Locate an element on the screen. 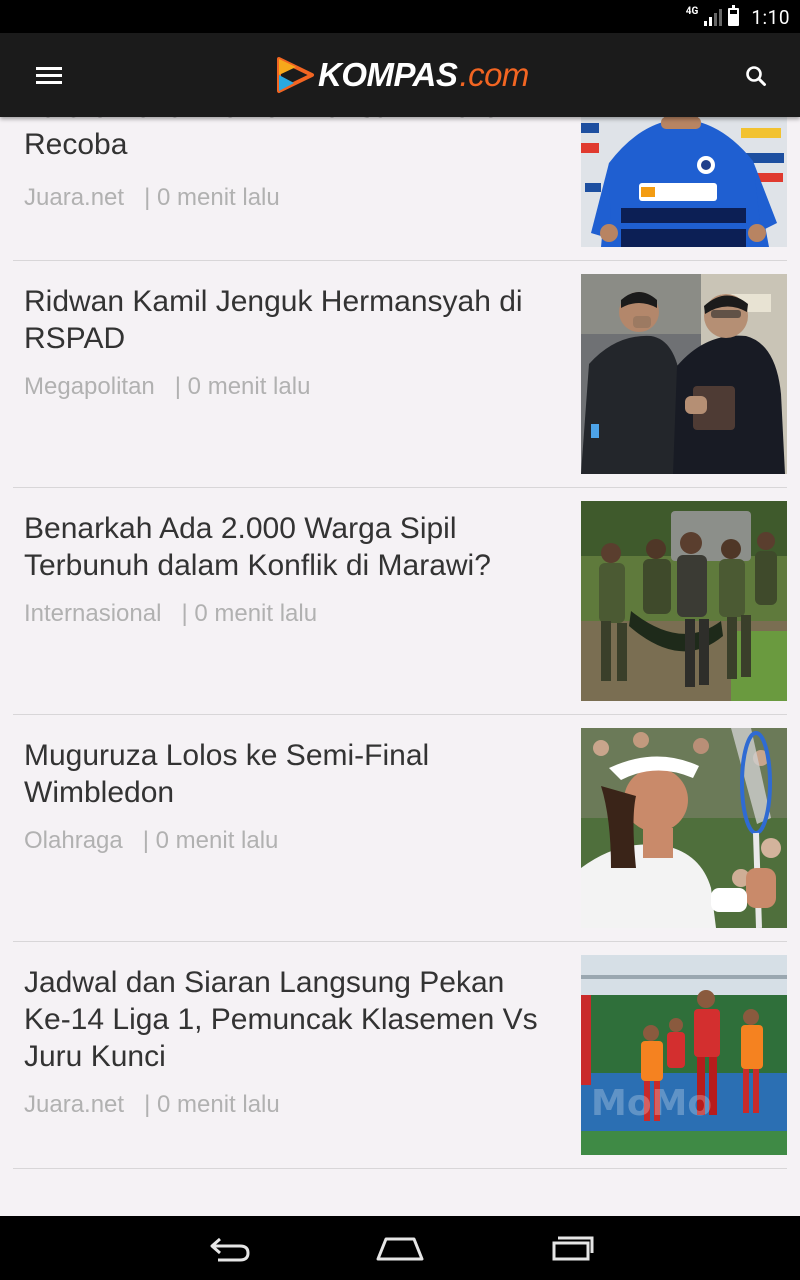  home-icon is located at coordinates (400, 1248).